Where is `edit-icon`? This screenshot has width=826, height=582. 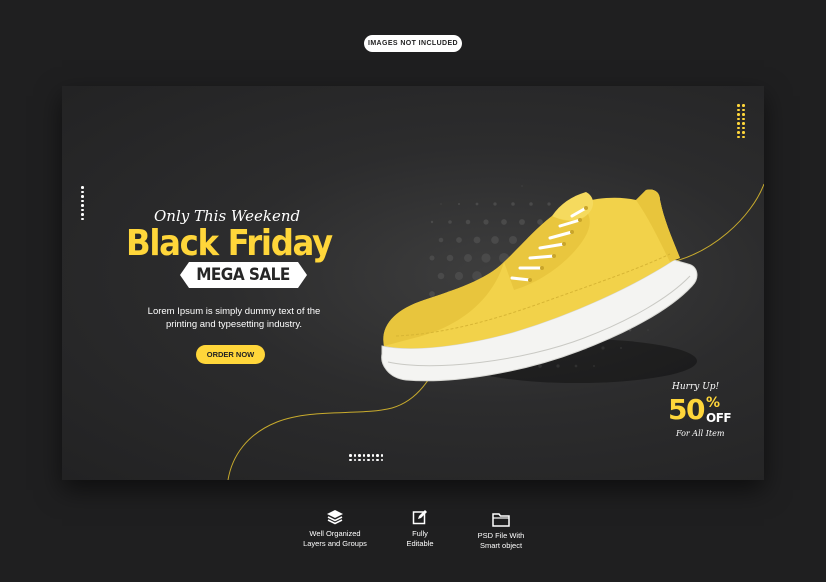 edit-icon is located at coordinates (419, 517).